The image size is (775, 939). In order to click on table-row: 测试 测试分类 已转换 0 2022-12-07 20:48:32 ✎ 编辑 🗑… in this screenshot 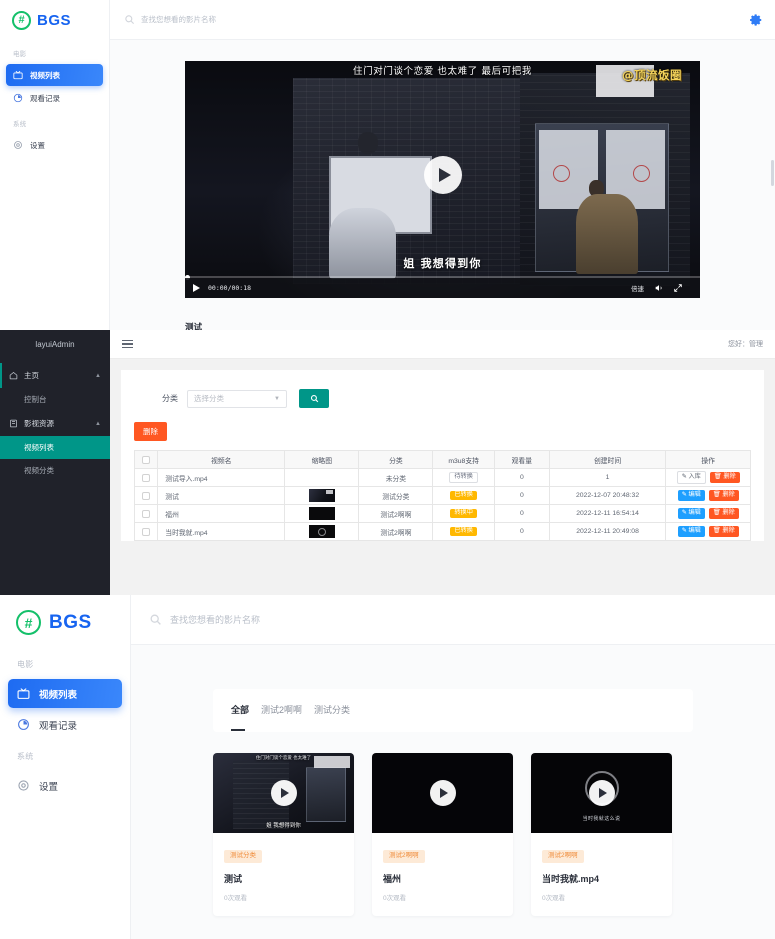, I will do `click(442, 495)`.